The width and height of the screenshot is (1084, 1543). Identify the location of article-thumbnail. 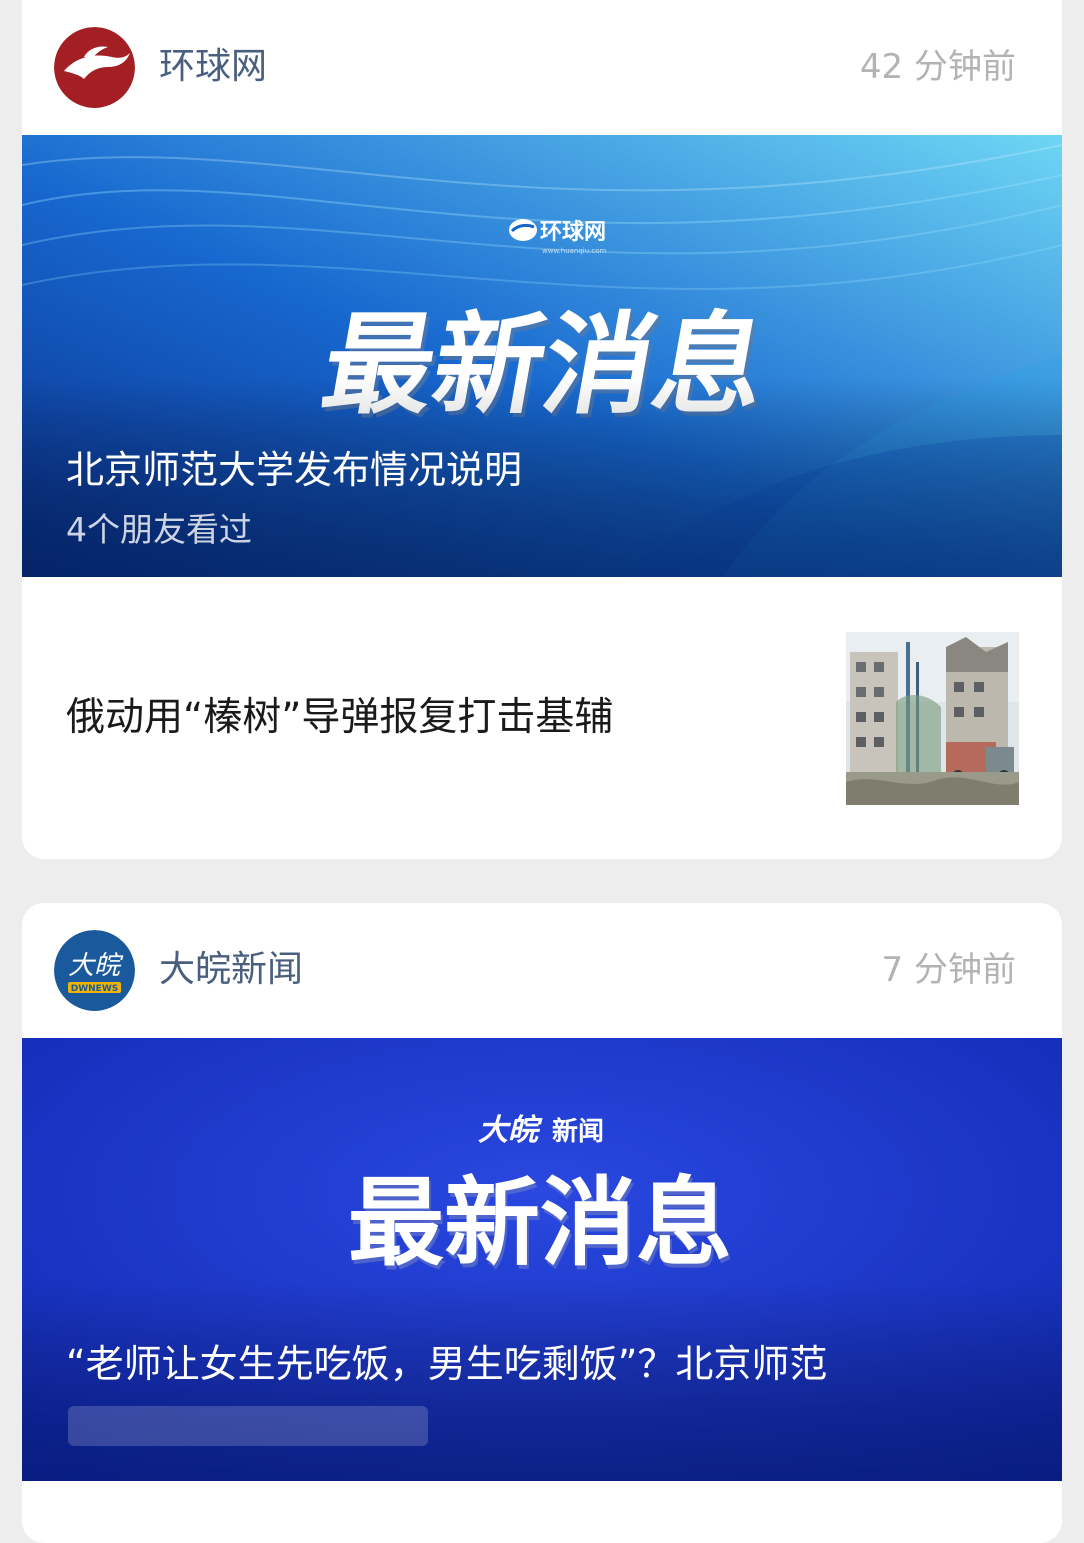
(932, 718).